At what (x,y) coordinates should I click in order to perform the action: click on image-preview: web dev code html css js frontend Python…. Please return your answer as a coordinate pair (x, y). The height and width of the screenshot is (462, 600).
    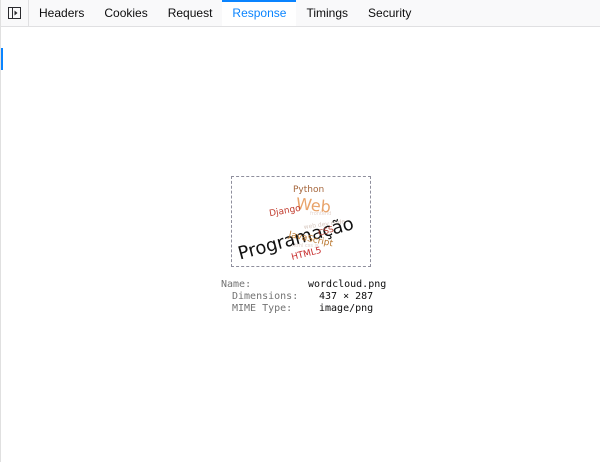
    Looking at the image, I should click on (301, 221).